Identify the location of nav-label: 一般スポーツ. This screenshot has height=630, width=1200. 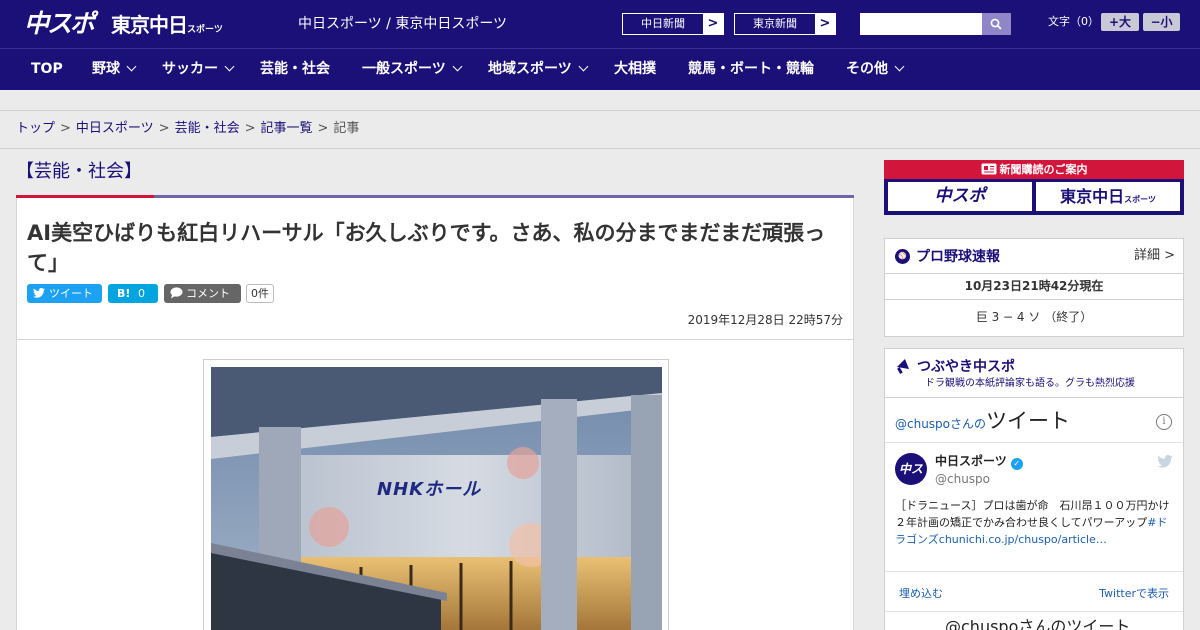
(404, 69).